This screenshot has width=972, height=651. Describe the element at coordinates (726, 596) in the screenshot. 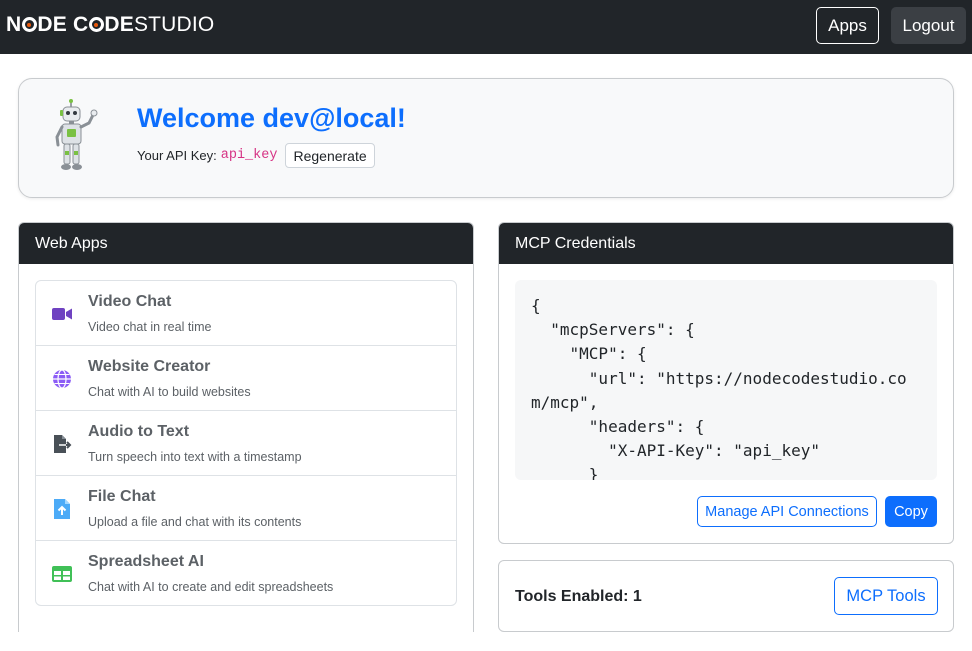

I see `tools-card: Tools Enabled: 1 MCP Tools` at that location.